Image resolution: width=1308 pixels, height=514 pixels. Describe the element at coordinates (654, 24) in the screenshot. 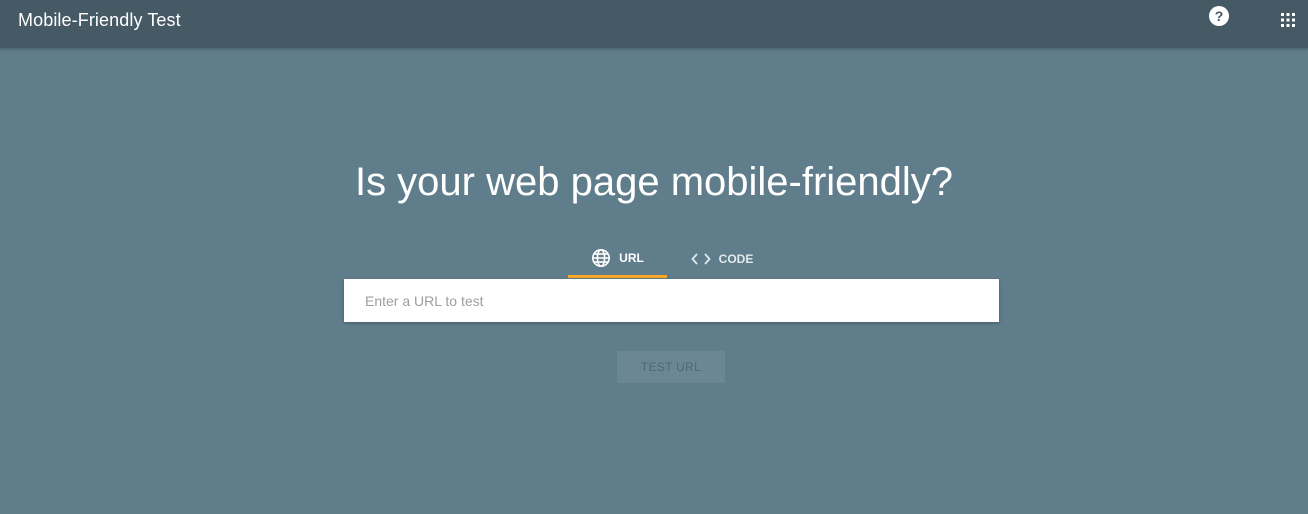

I see `app-bar: Mobile-Friendly Test ?` at that location.